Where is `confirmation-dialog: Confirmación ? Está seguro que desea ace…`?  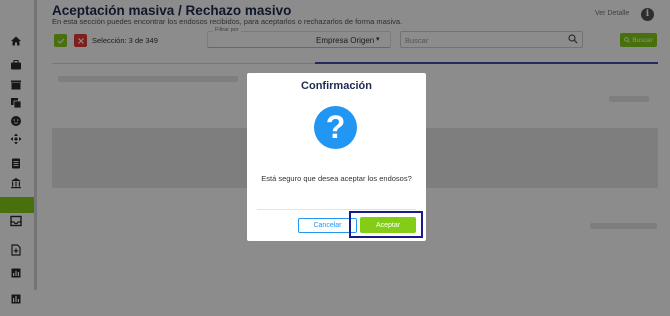
confirmation-dialog: Confirmación ? Está seguro que desea ace… is located at coordinates (336, 157).